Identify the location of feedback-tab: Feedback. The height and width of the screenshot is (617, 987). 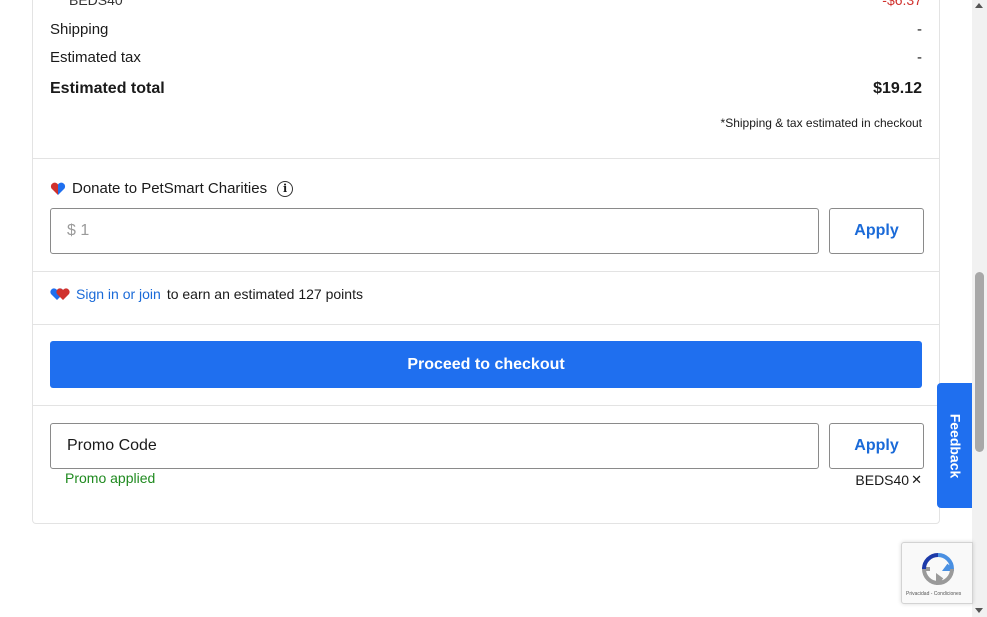
(955, 445).